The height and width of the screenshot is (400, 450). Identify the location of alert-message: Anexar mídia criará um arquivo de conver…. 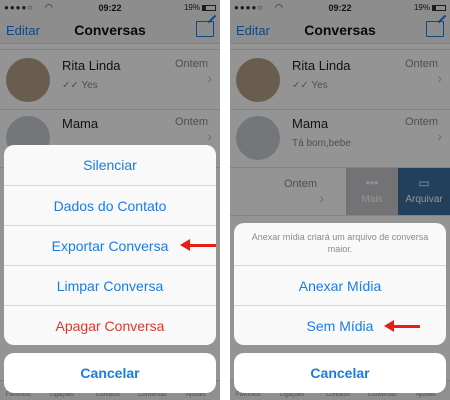
(340, 243).